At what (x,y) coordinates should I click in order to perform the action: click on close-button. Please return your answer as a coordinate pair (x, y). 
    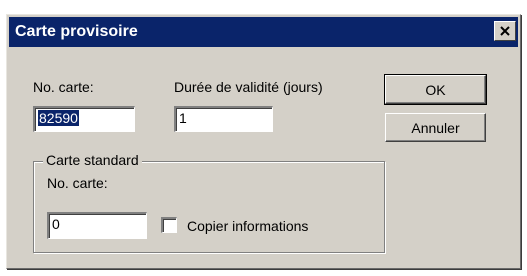
    Looking at the image, I should click on (505, 31).